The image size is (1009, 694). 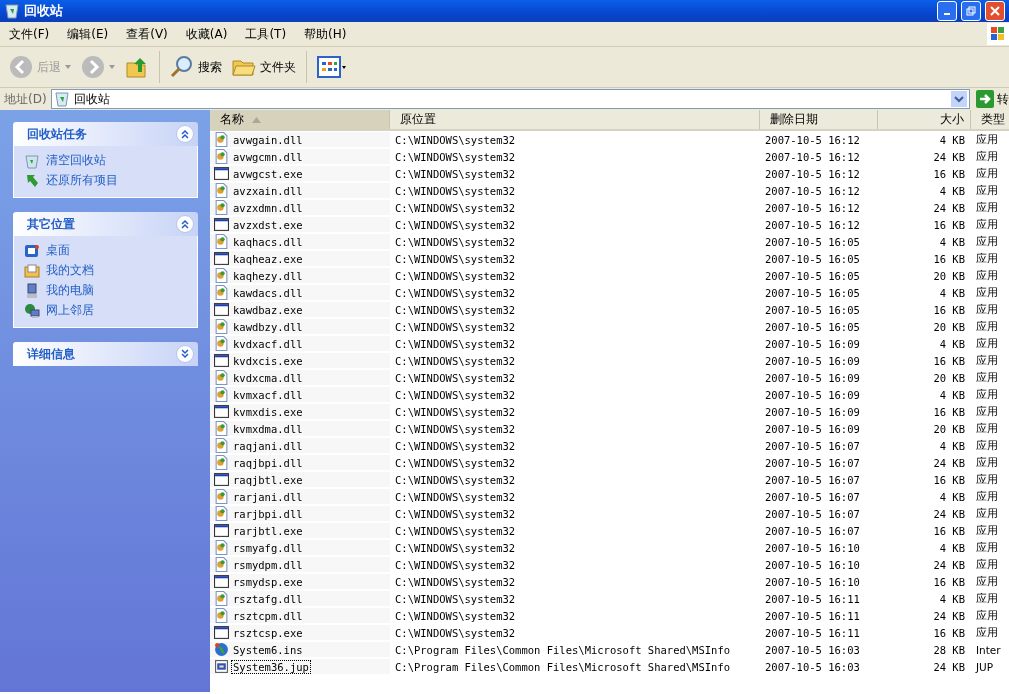 I want to click on close-icon, so click(x=995, y=11).